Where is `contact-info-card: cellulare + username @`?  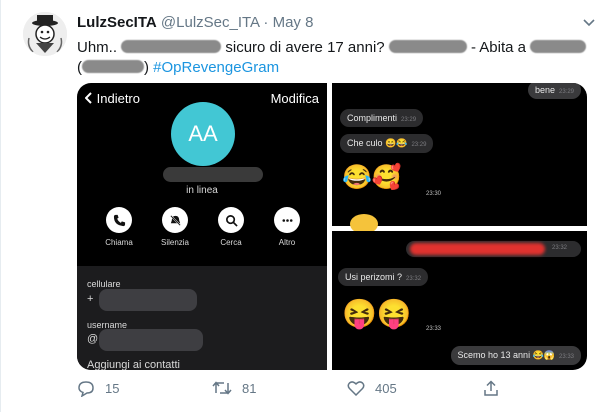
contact-info-card: cellulare + username @ is located at coordinates (202, 318).